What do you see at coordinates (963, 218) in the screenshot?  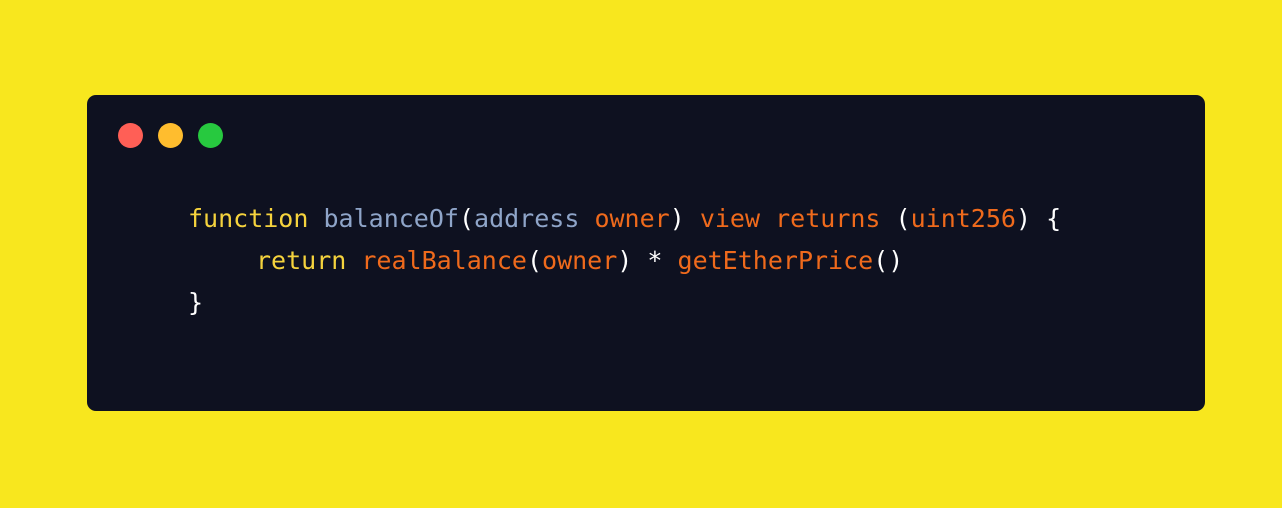 I see `type-uint256: uint256` at bounding box center [963, 218].